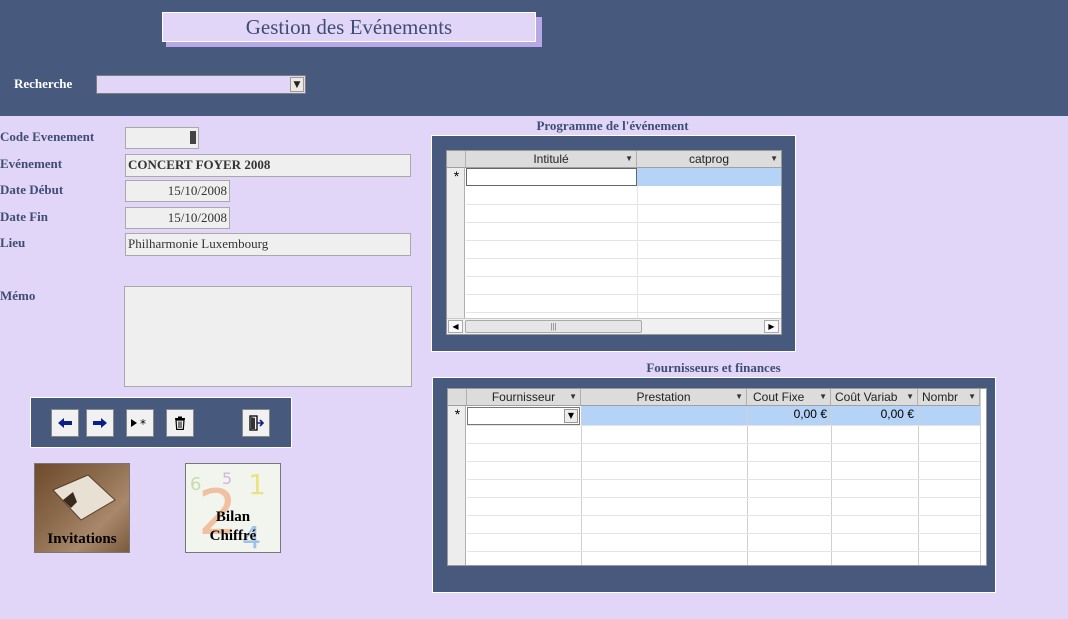  What do you see at coordinates (524, 397) in the screenshot?
I see `column-header-fournisseur: Fournisseur ▼` at bounding box center [524, 397].